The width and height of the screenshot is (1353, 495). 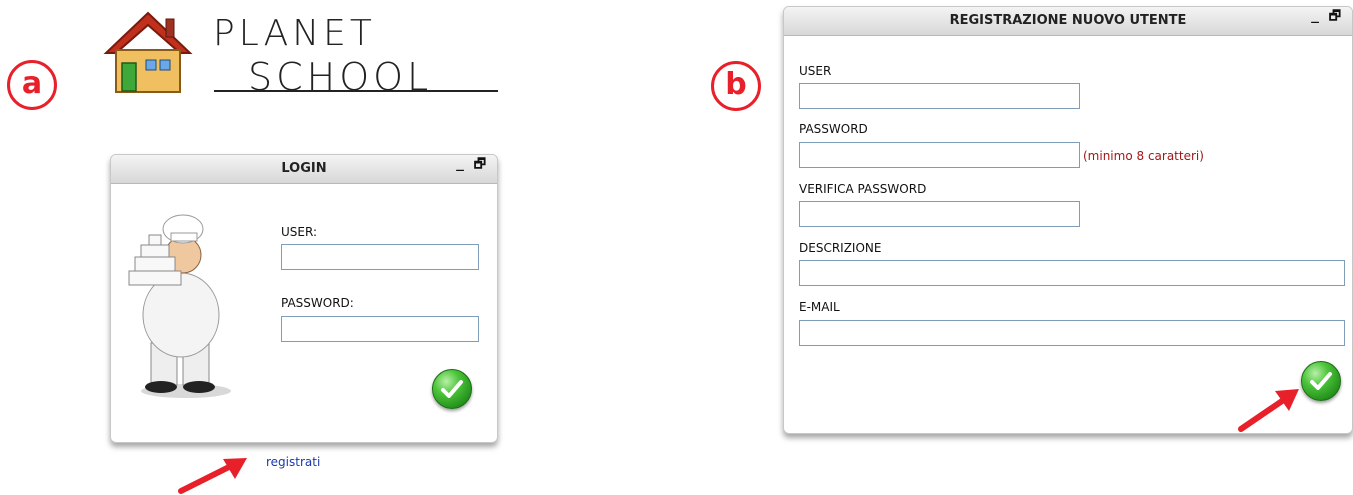 What do you see at coordinates (294, 33) in the screenshot?
I see `logo-line1: PLANET` at bounding box center [294, 33].